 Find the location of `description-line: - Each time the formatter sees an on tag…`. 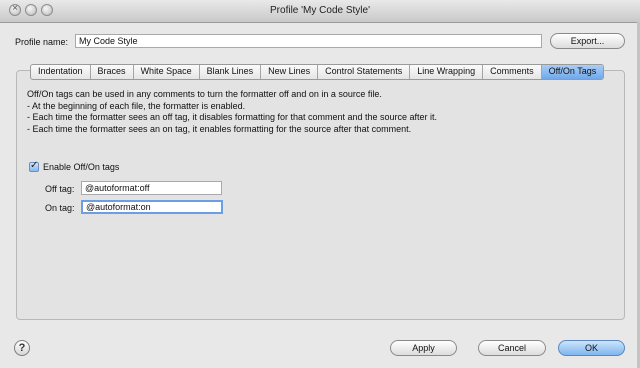

description-line: - Each time the formatter sees an on tag… is located at coordinates (219, 128).